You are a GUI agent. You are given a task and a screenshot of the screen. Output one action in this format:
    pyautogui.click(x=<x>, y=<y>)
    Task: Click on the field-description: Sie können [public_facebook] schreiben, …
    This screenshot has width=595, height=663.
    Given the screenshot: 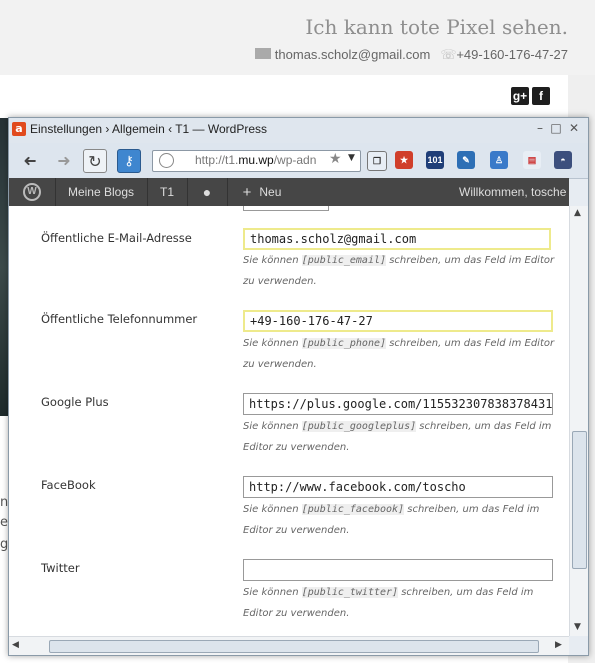 What is the action you would take?
    pyautogui.click(x=400, y=520)
    